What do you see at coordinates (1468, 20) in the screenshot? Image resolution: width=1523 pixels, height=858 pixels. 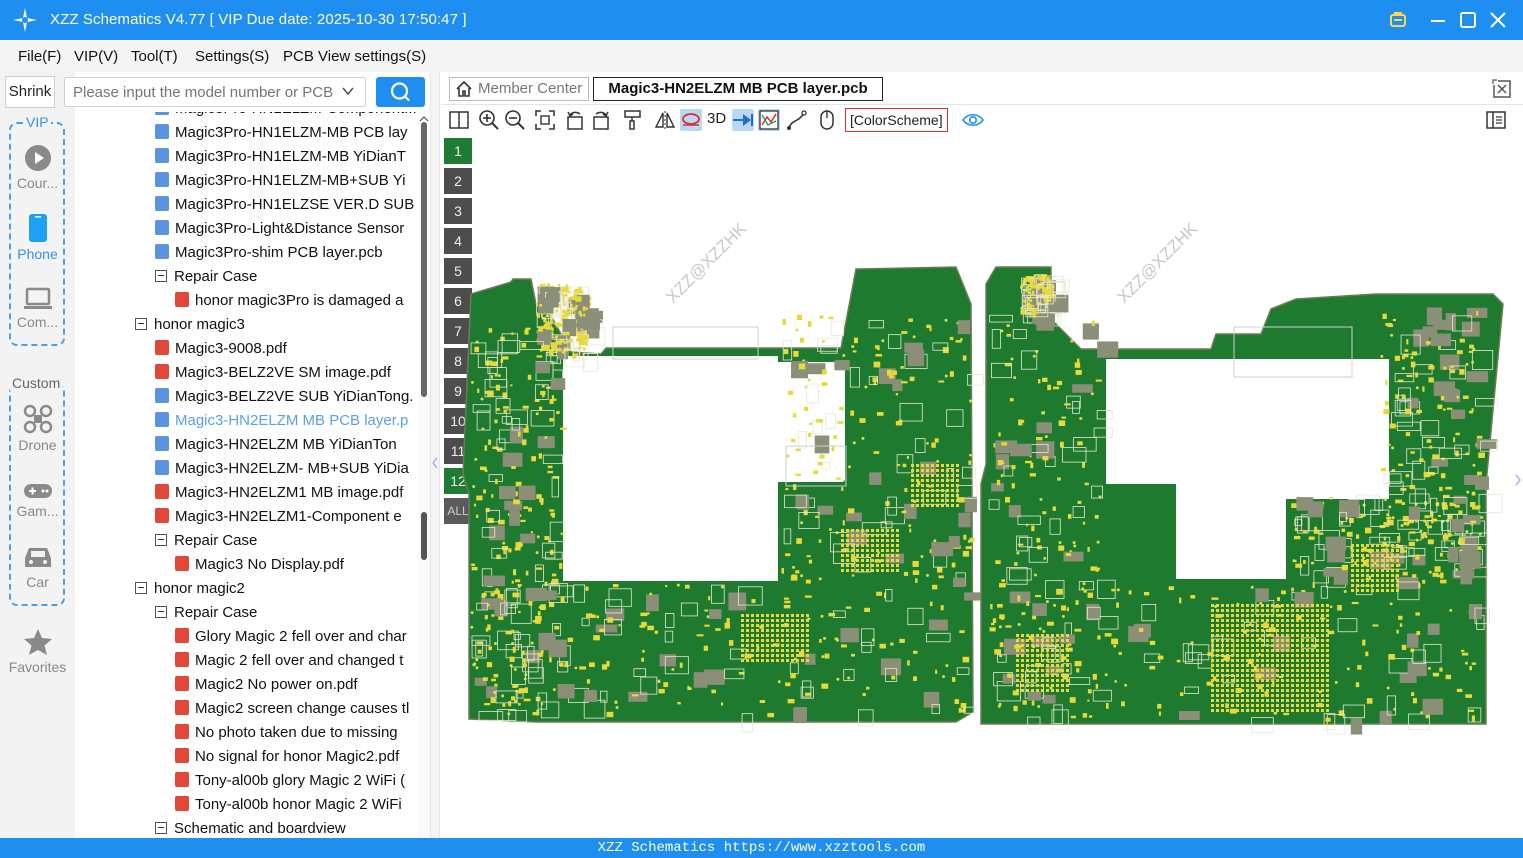 I see `maximize-icon` at bounding box center [1468, 20].